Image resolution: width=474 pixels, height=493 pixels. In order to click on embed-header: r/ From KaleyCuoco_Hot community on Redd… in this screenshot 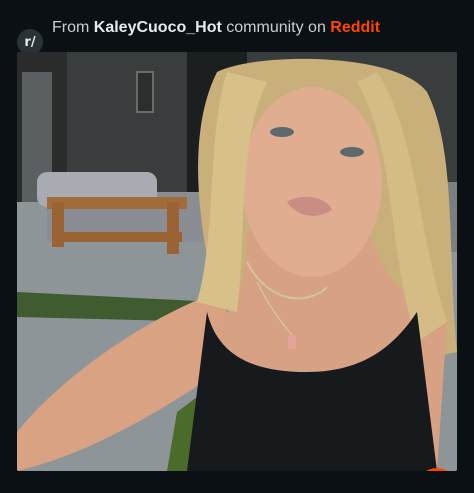, I will do `click(237, 27)`.